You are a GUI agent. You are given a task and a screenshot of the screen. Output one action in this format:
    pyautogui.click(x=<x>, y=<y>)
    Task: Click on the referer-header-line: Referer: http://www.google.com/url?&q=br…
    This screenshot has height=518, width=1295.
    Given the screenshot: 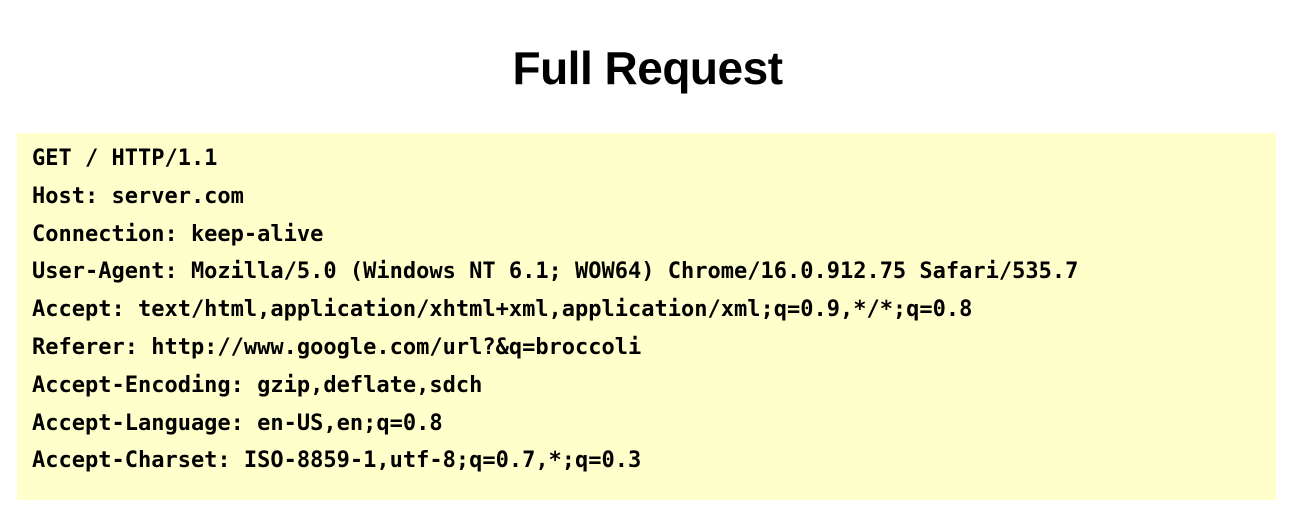 What is the action you would take?
    pyautogui.click(x=337, y=347)
    